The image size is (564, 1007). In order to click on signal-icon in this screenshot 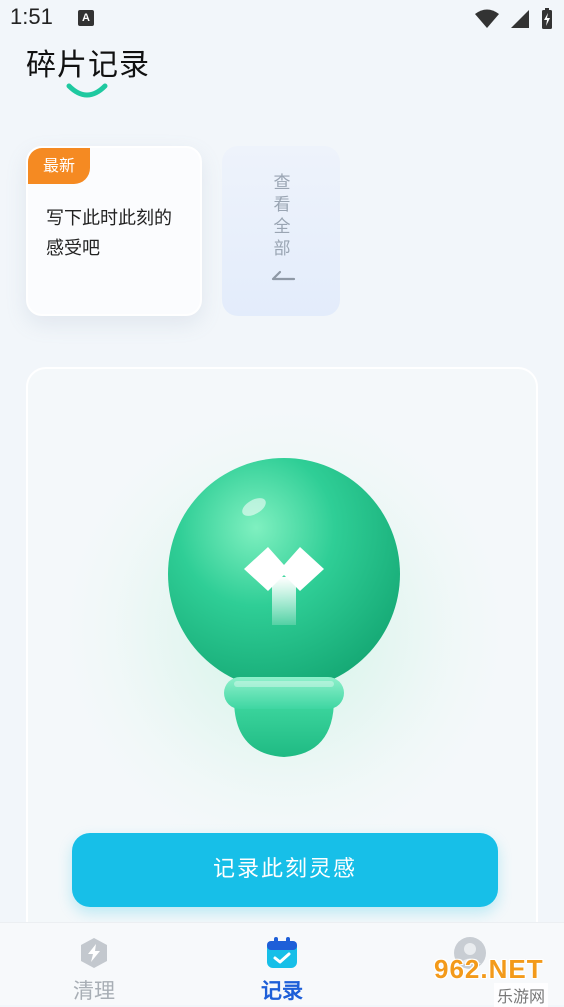, I will do `click(519, 19)`.